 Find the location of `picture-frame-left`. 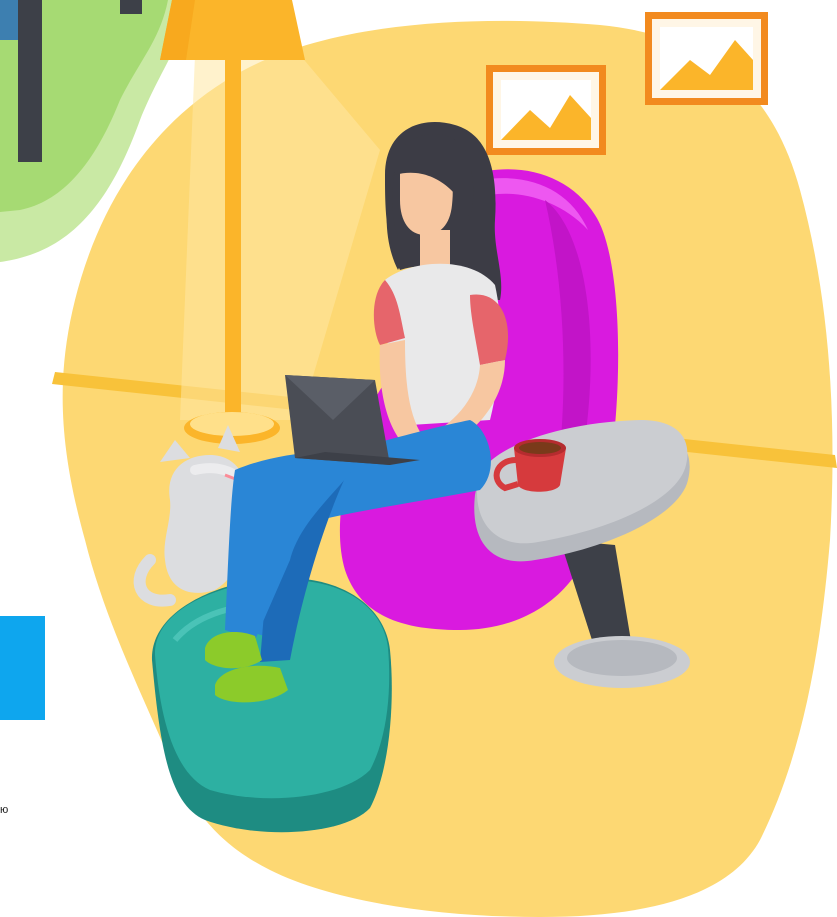

picture-frame-left is located at coordinates (546, 110).